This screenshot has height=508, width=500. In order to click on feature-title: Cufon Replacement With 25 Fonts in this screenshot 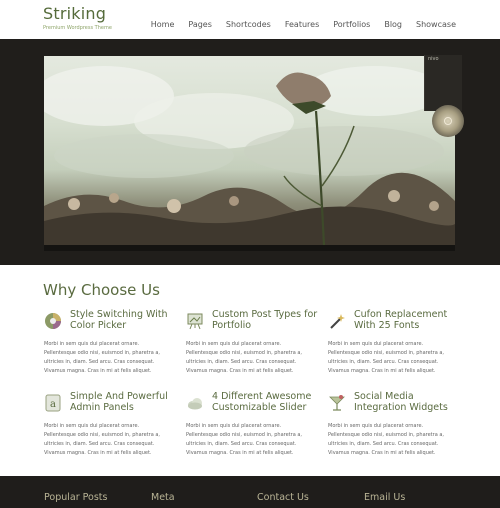, I will do `click(401, 320)`.